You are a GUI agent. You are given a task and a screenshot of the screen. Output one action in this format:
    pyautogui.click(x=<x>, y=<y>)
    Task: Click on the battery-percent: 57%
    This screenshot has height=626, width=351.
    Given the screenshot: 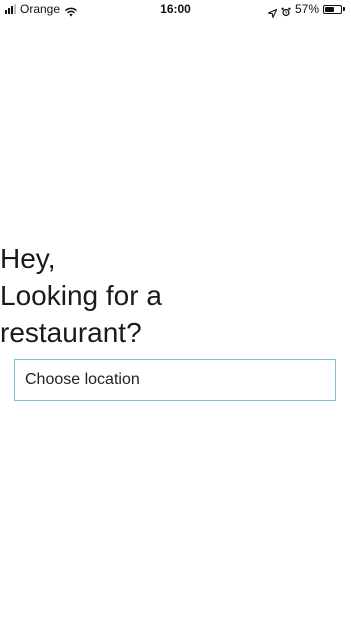 What is the action you would take?
    pyautogui.click(x=306, y=9)
    